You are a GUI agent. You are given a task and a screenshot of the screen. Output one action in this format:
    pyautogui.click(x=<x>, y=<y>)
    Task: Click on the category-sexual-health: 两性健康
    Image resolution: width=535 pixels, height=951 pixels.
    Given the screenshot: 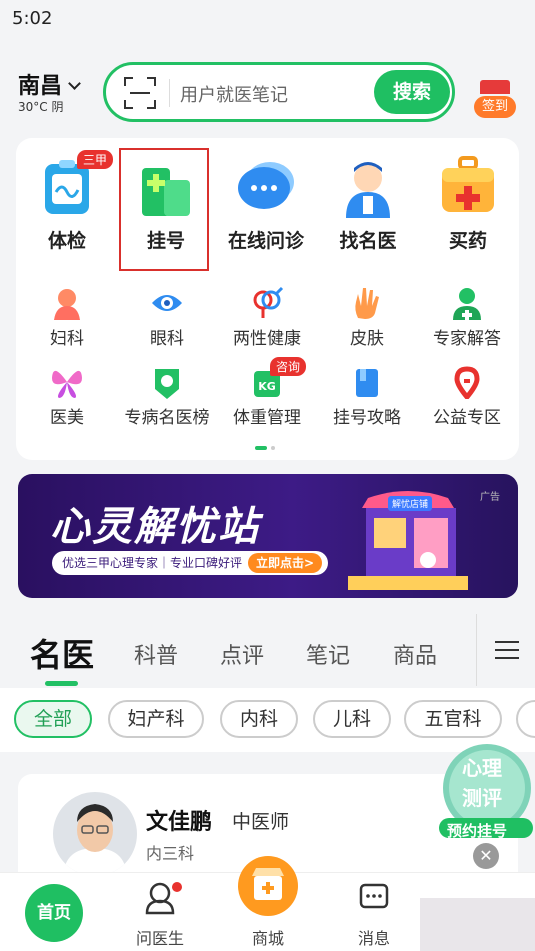 What is the action you would take?
    pyautogui.click(x=267, y=317)
    